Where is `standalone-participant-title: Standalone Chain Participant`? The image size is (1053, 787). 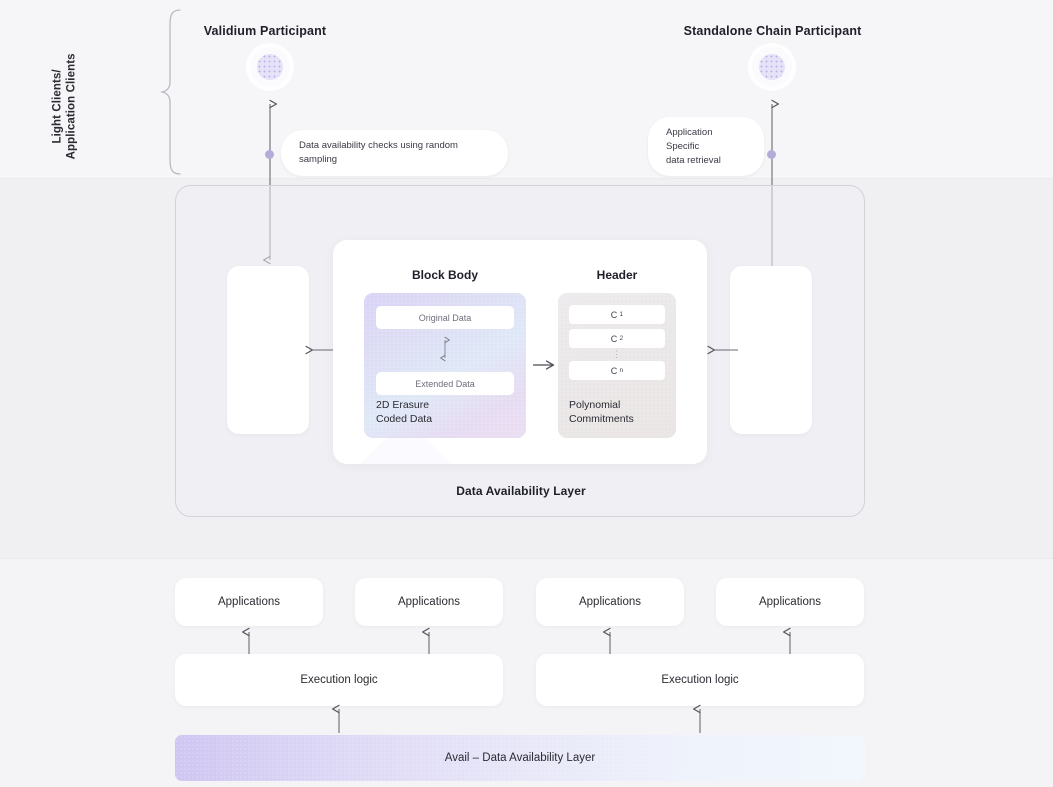
standalone-participant-title: Standalone Chain Participant is located at coordinates (772, 31).